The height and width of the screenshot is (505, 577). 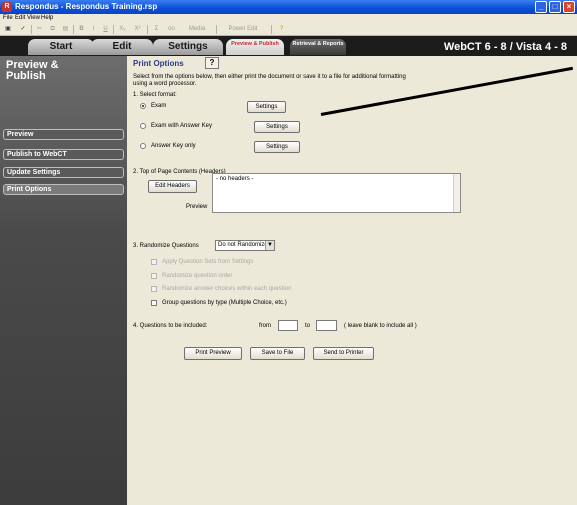 I want to click on sidebar-title: Preview & Publish, so click(x=32, y=71).